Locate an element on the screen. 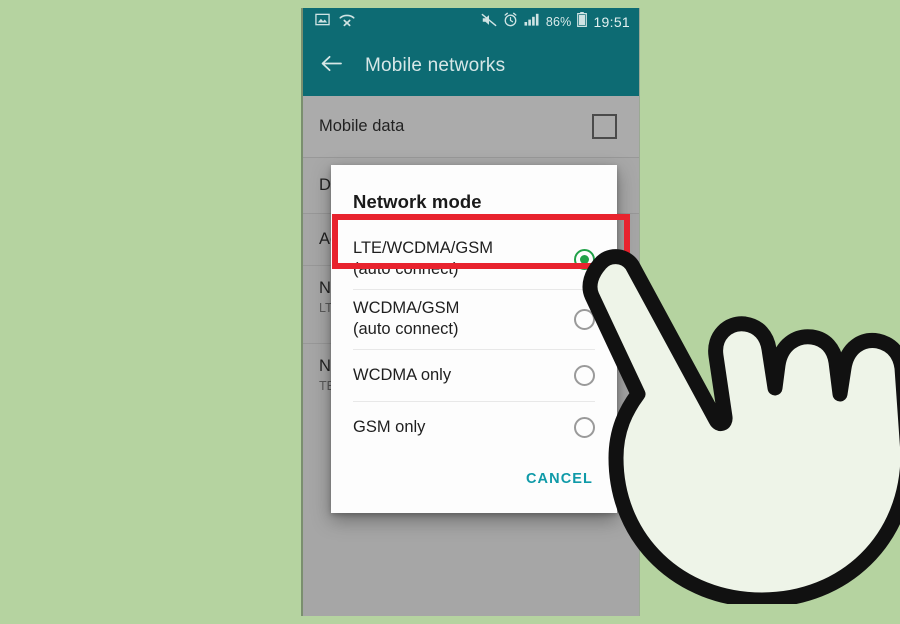  radio-button-wcdma-only is located at coordinates (584, 375).